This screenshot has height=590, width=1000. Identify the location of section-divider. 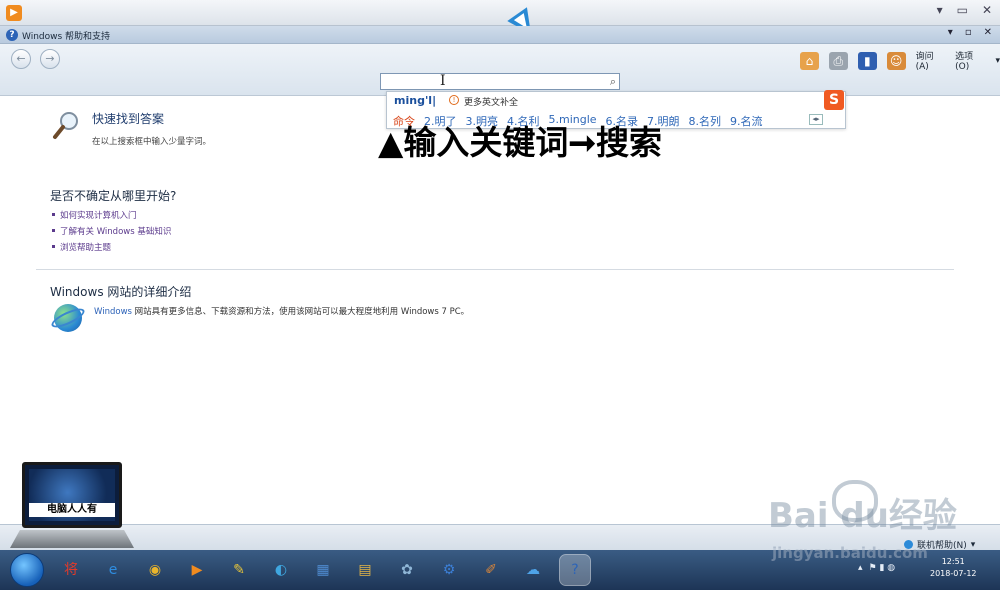
(495, 269).